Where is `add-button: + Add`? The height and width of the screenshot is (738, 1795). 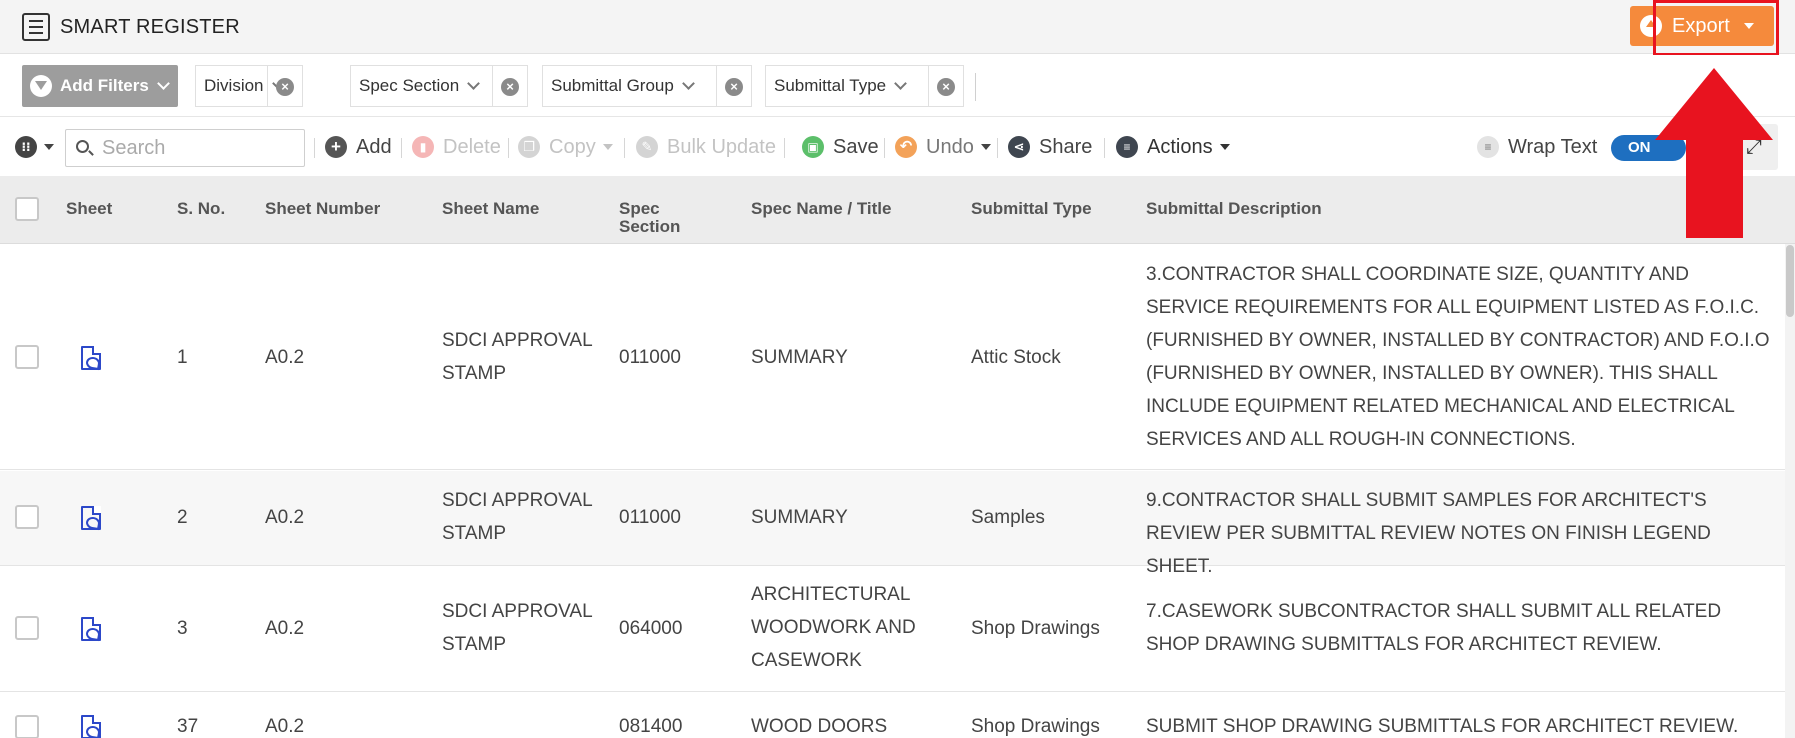 add-button: + Add is located at coordinates (358, 147).